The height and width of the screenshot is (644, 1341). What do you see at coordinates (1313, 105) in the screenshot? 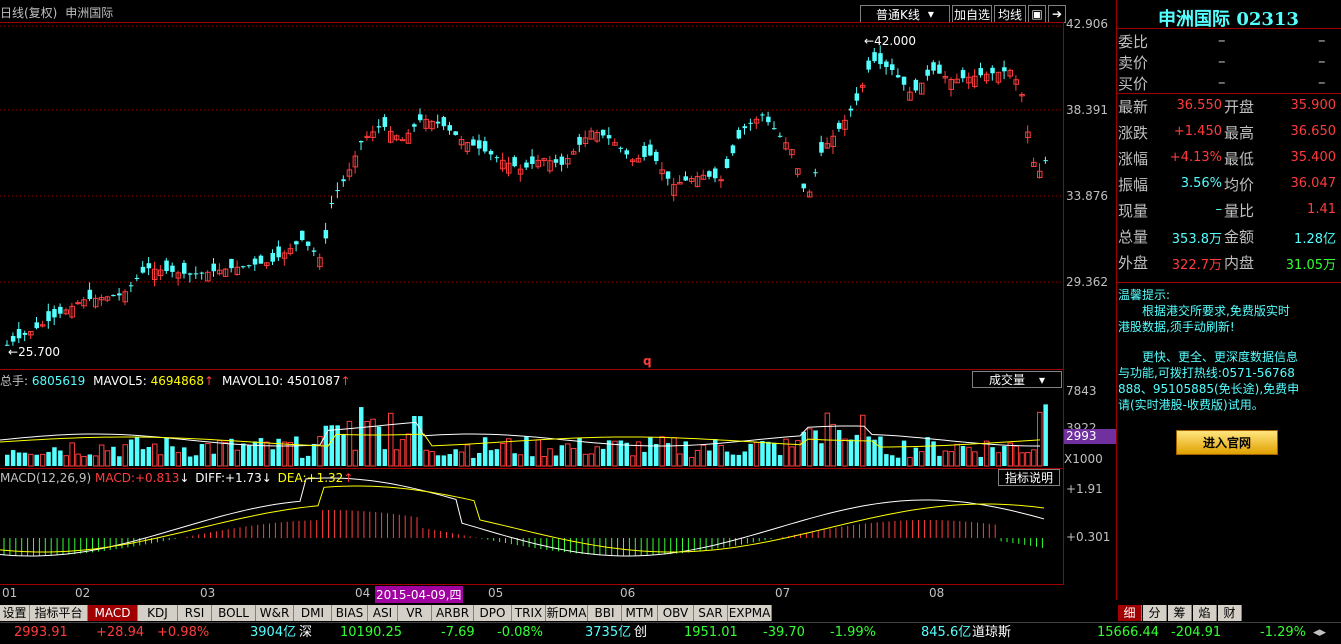
I see `quote-field-value: 35.900` at bounding box center [1313, 105].